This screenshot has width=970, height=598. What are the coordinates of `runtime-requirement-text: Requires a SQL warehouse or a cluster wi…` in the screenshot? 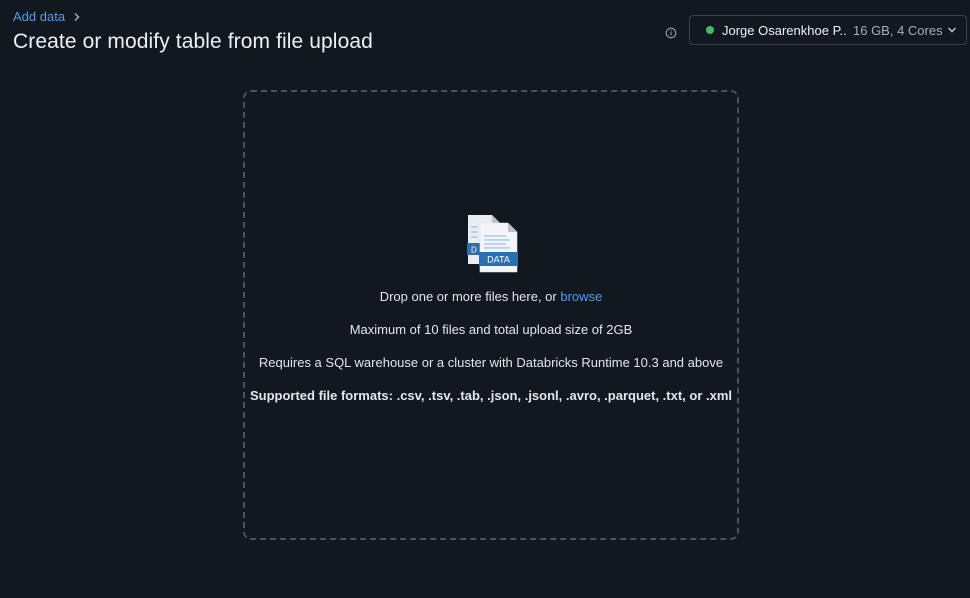 It's located at (491, 362).